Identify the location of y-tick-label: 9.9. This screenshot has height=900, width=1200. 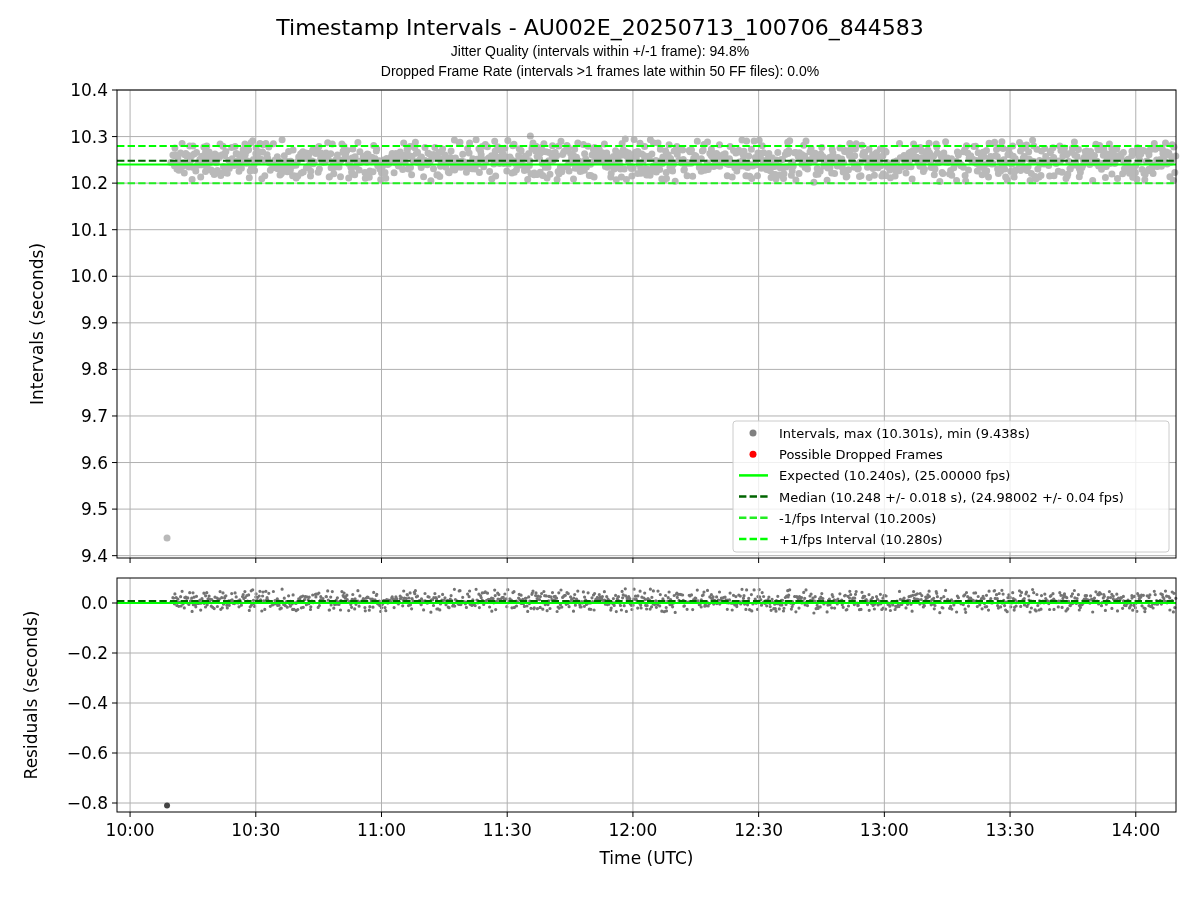
(94, 322).